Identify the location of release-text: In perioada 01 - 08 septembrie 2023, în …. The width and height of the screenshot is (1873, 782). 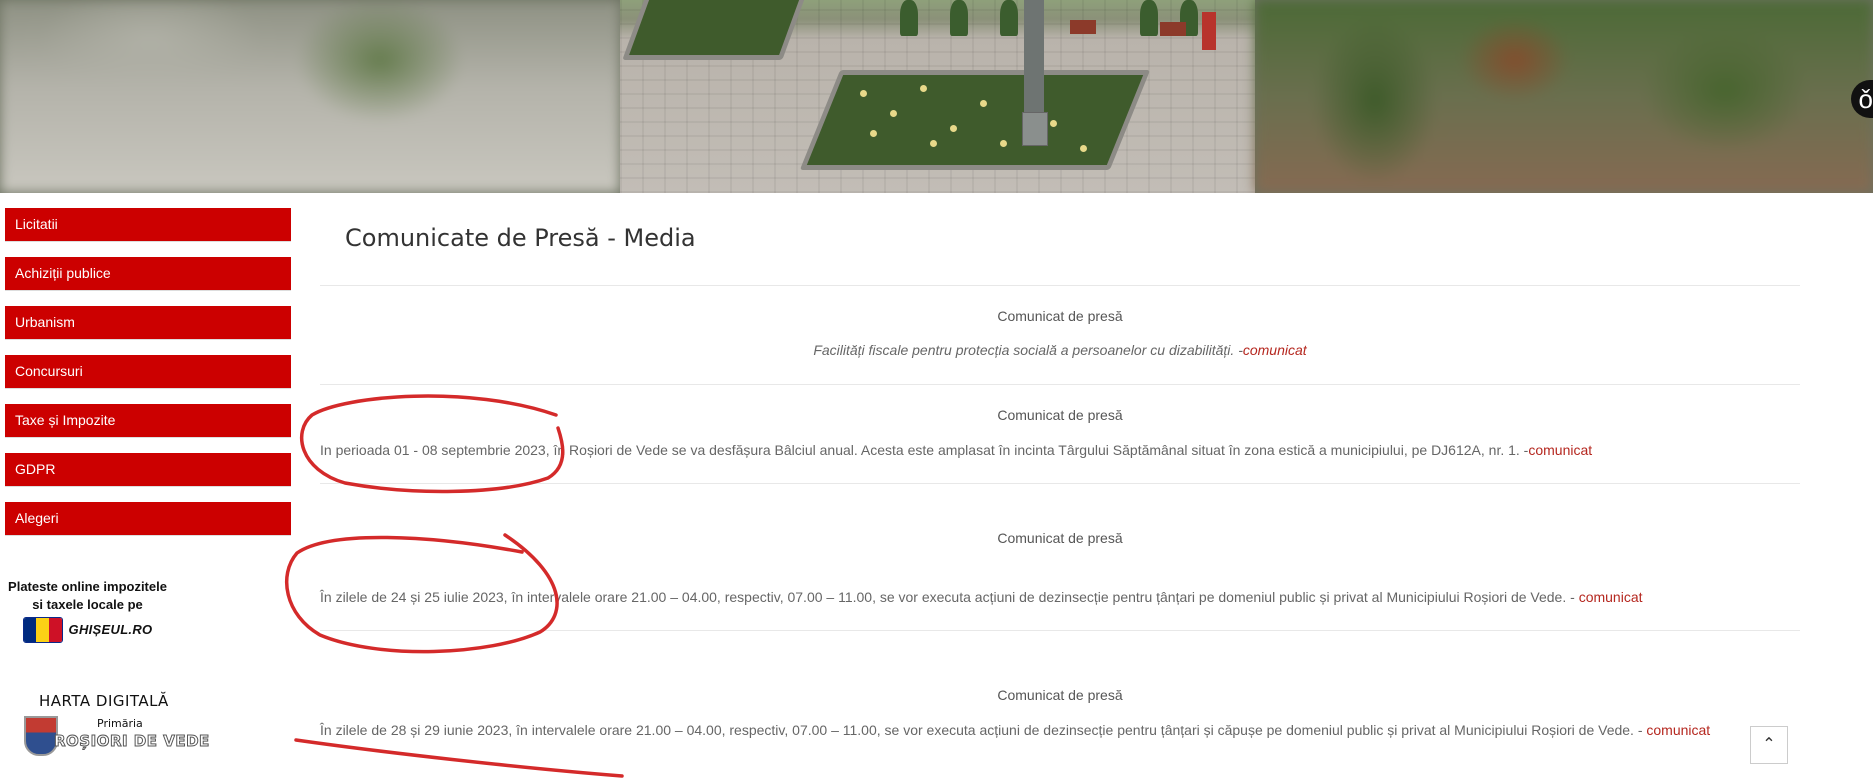
(956, 450).